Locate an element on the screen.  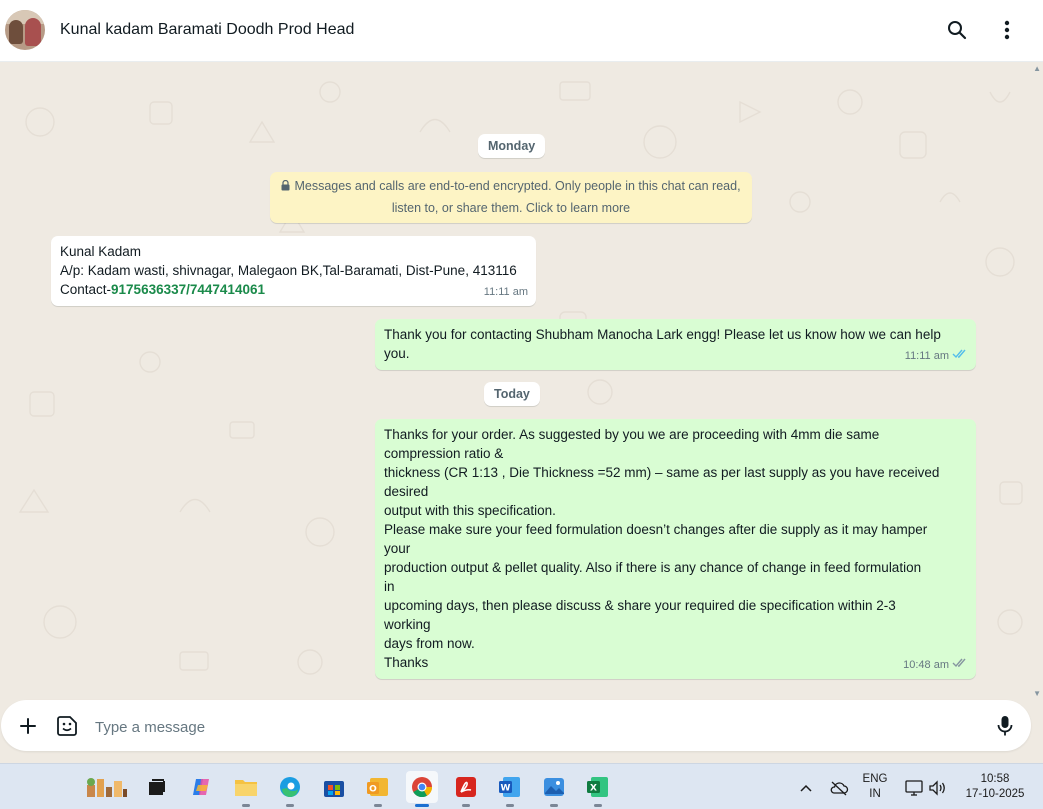
mic-icon is located at coordinates (1005, 726).